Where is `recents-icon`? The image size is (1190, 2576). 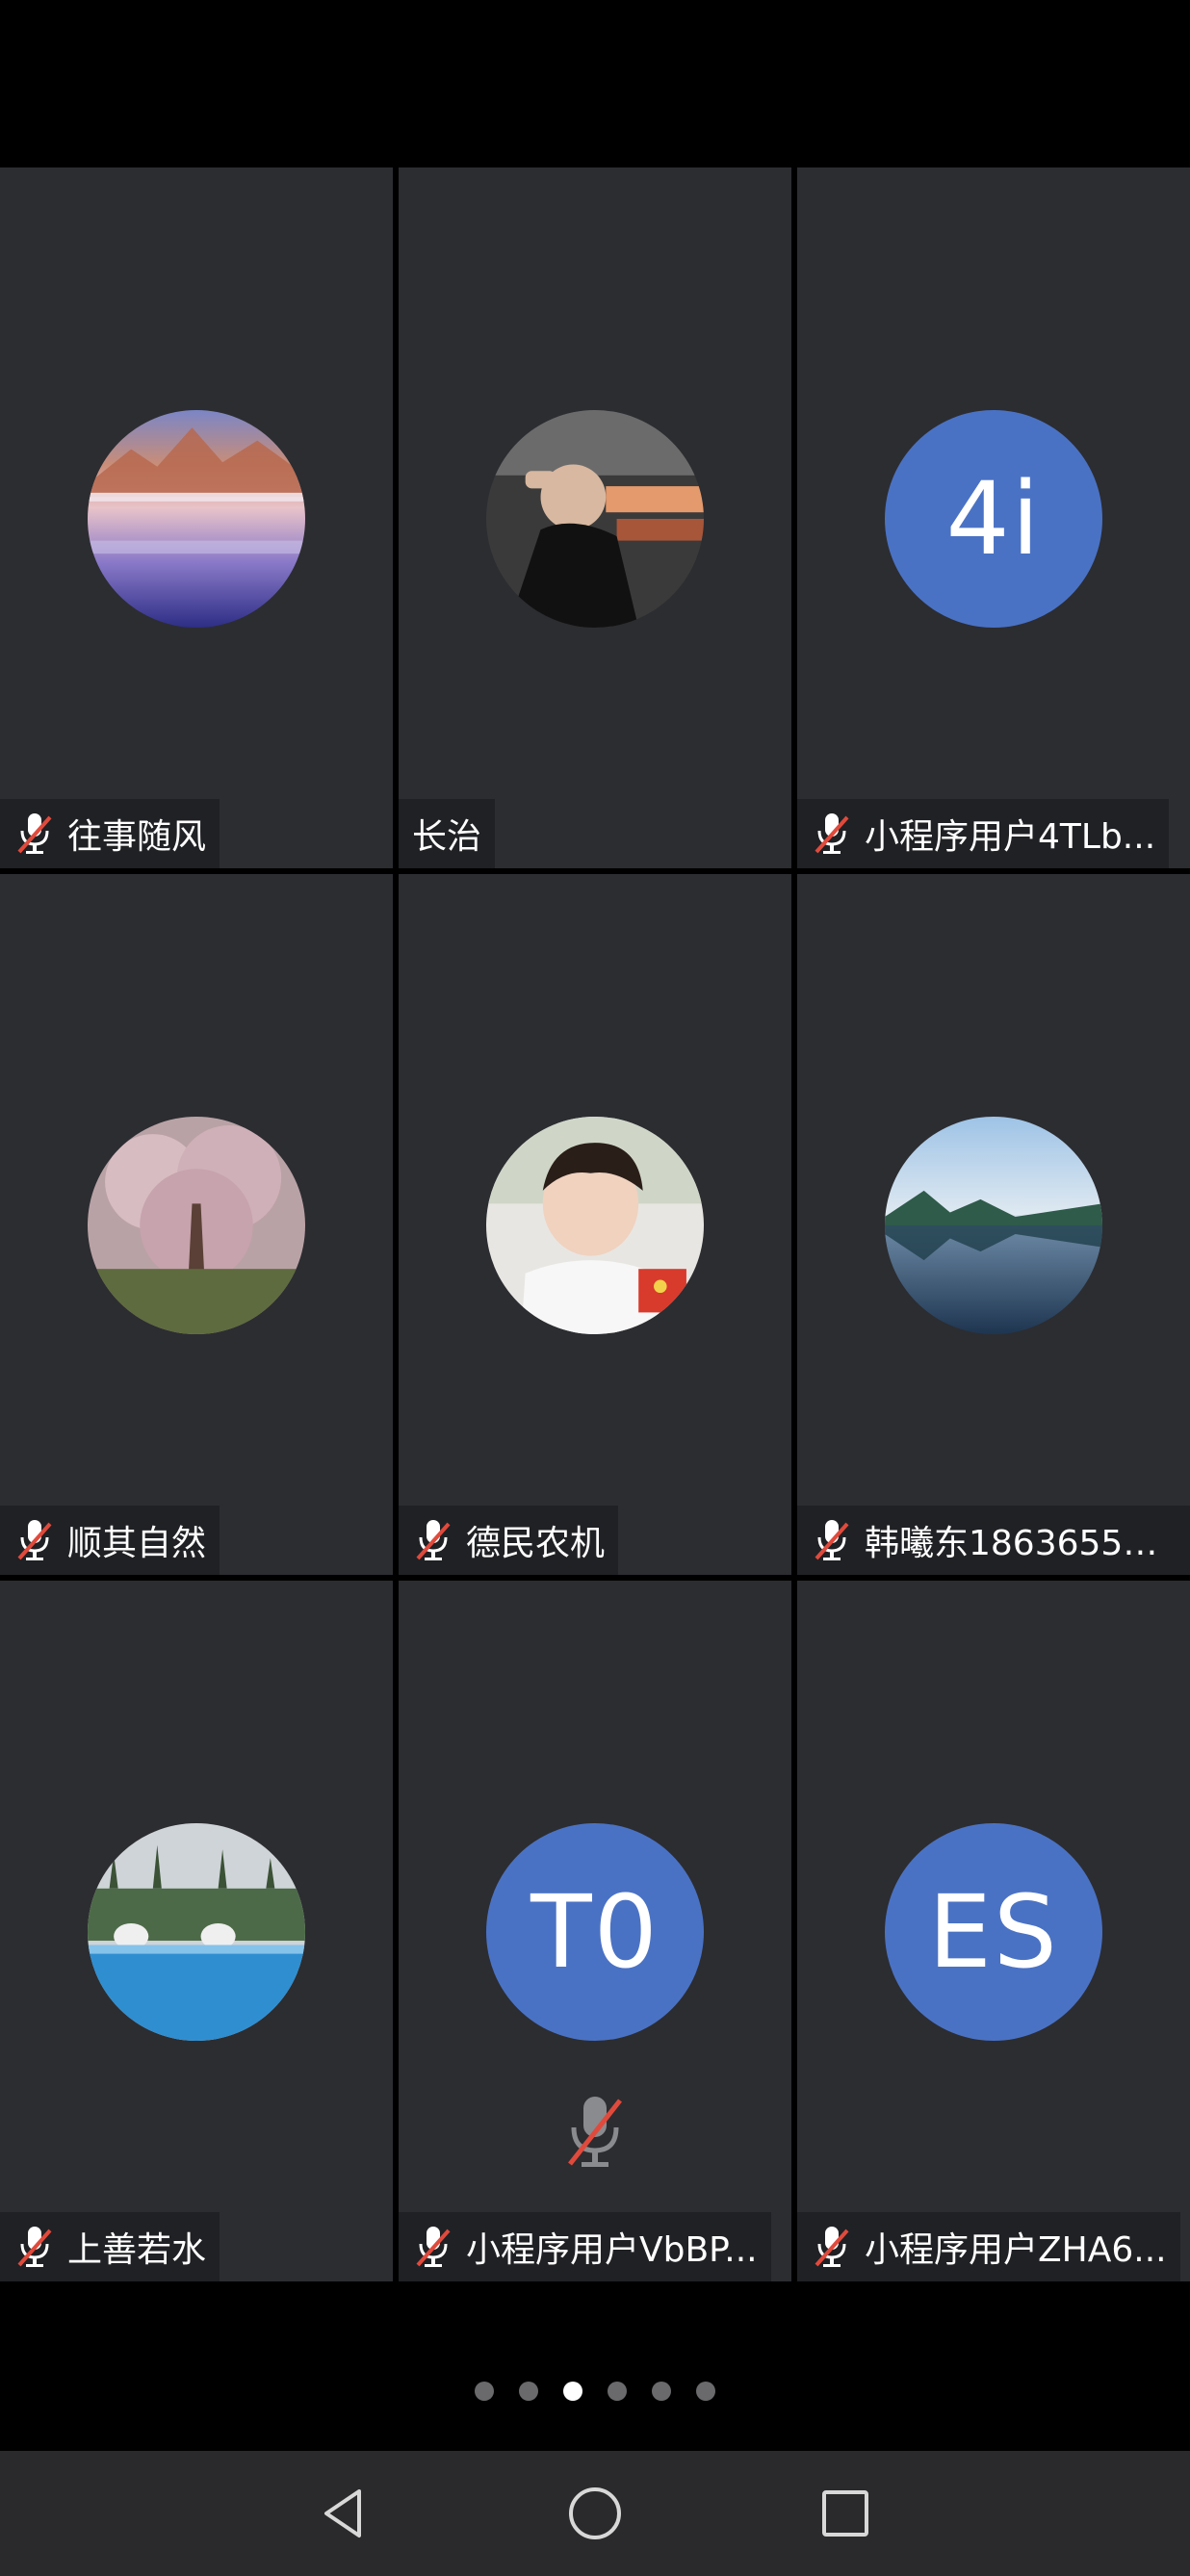
recents-icon is located at coordinates (845, 2513).